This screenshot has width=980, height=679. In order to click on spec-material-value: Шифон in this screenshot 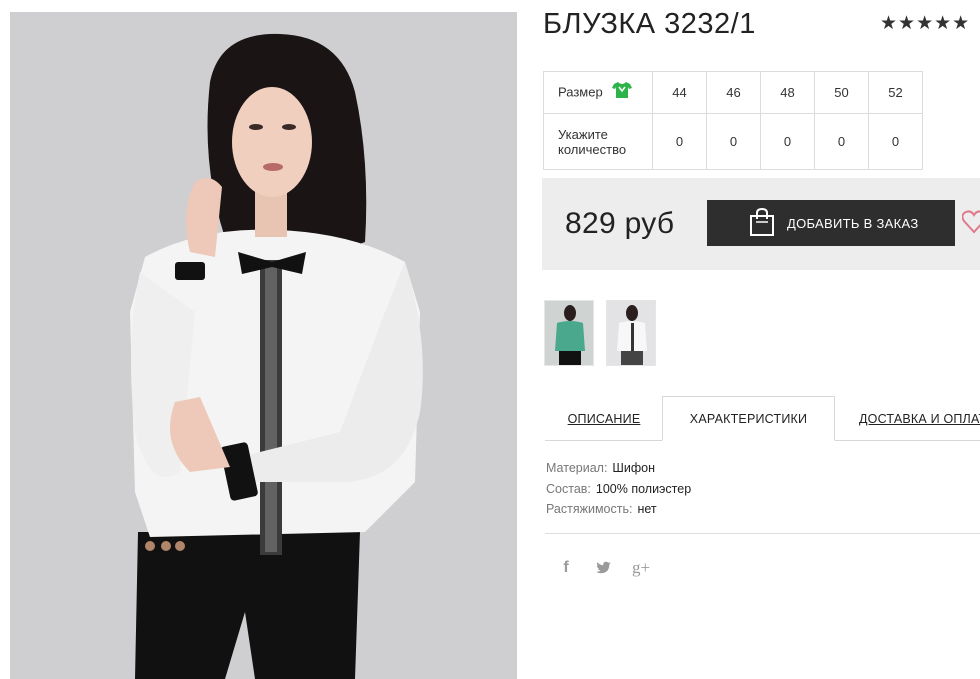, I will do `click(633, 468)`.